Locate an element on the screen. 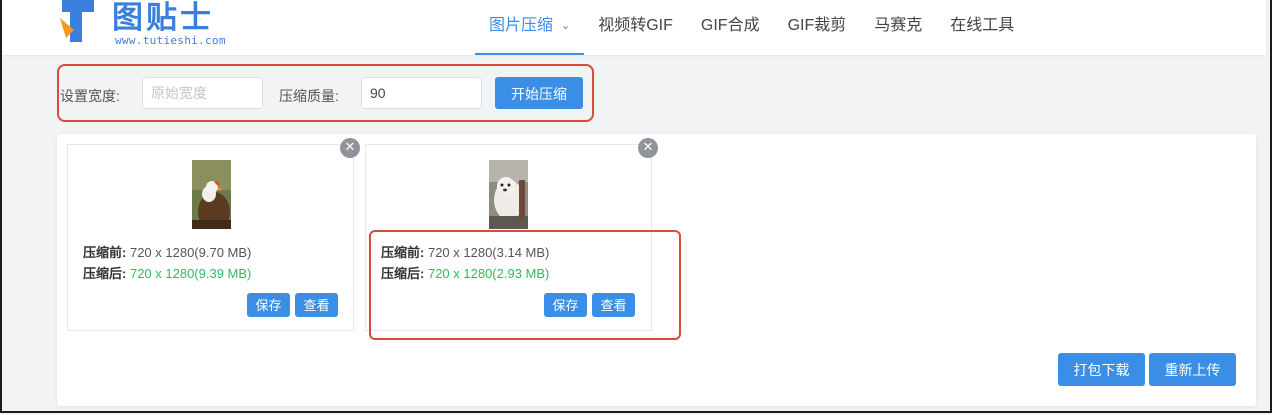 Image resolution: width=1272 pixels, height=415 pixels. width-input is located at coordinates (202, 93).